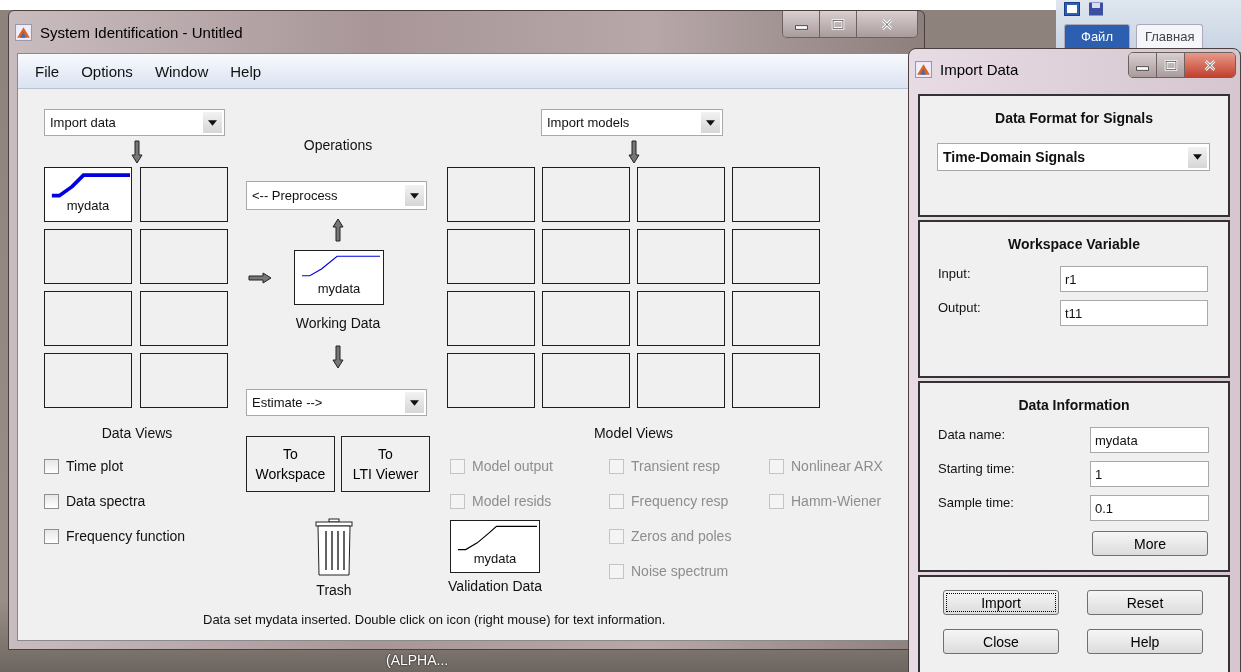 The height and width of the screenshot is (672, 1241). I want to click on preprocess-dropdown: <-- Preprocess, so click(336, 195).